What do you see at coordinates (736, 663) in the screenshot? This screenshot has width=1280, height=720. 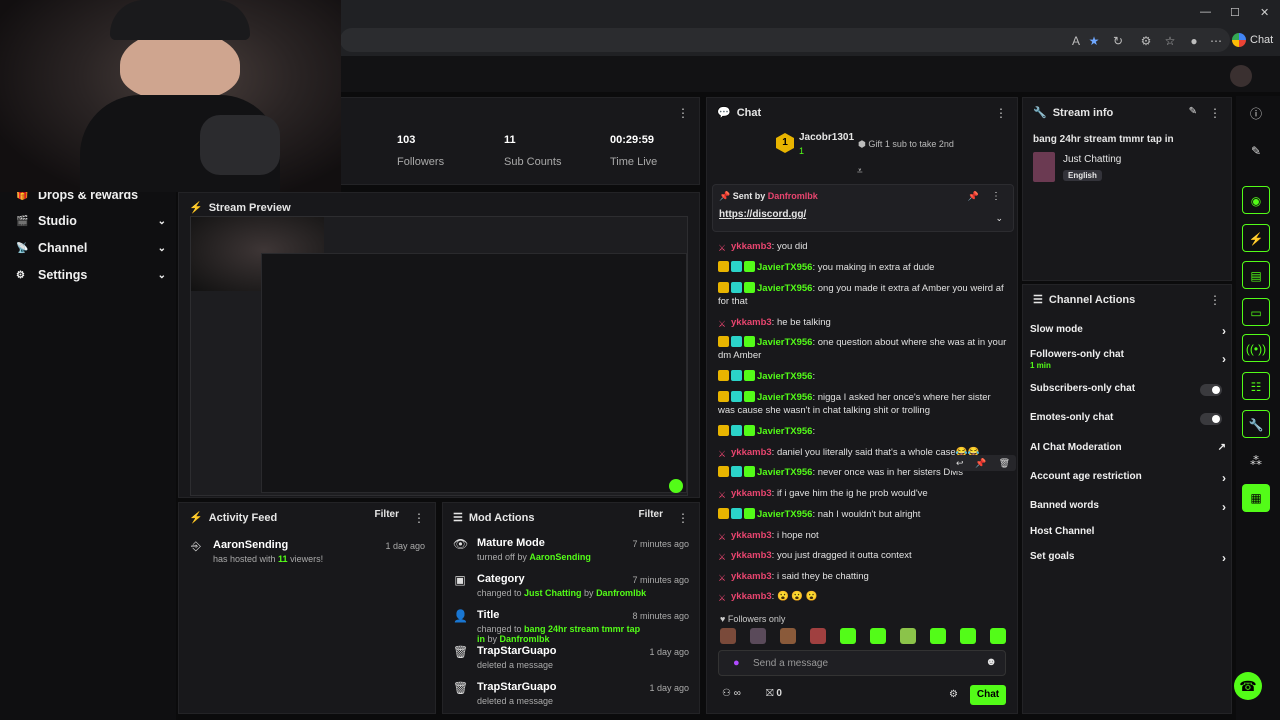 I see `mic-icon: ●` at bounding box center [736, 663].